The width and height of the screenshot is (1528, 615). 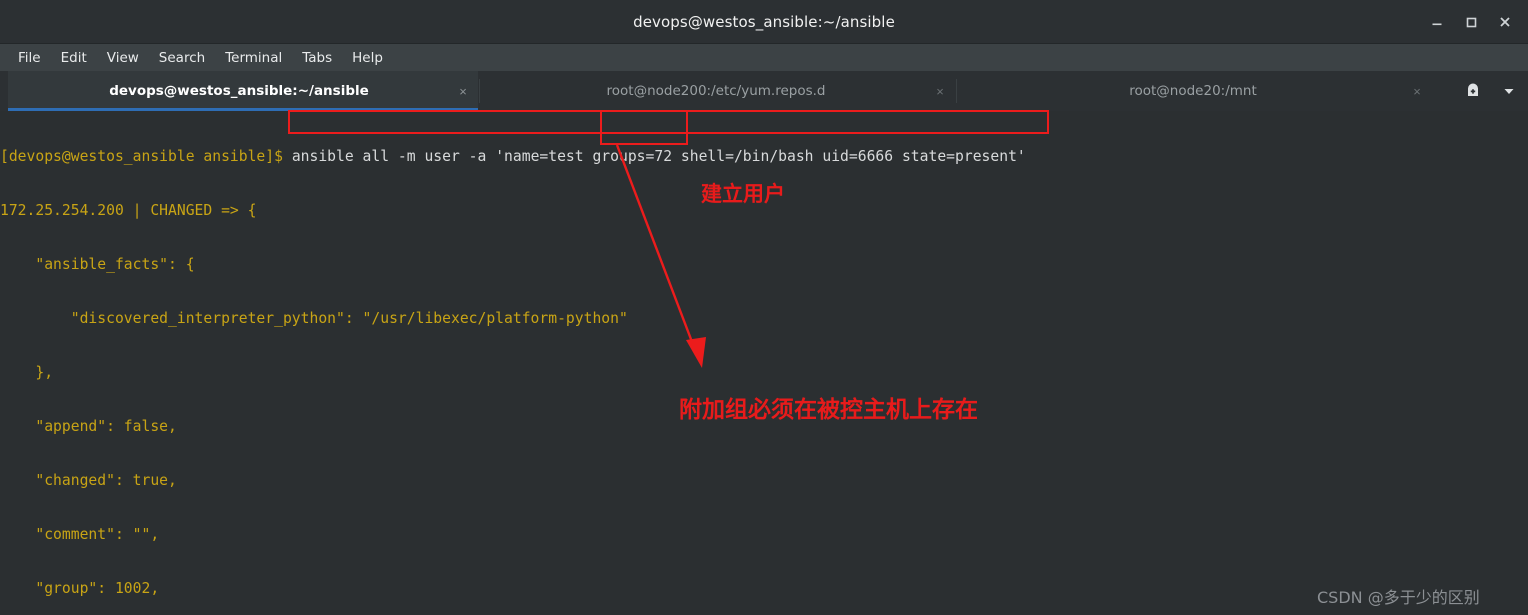 What do you see at coordinates (764, 57) in the screenshot?
I see `menu-bar: File Edit View Search Terminal Tabs Help` at bounding box center [764, 57].